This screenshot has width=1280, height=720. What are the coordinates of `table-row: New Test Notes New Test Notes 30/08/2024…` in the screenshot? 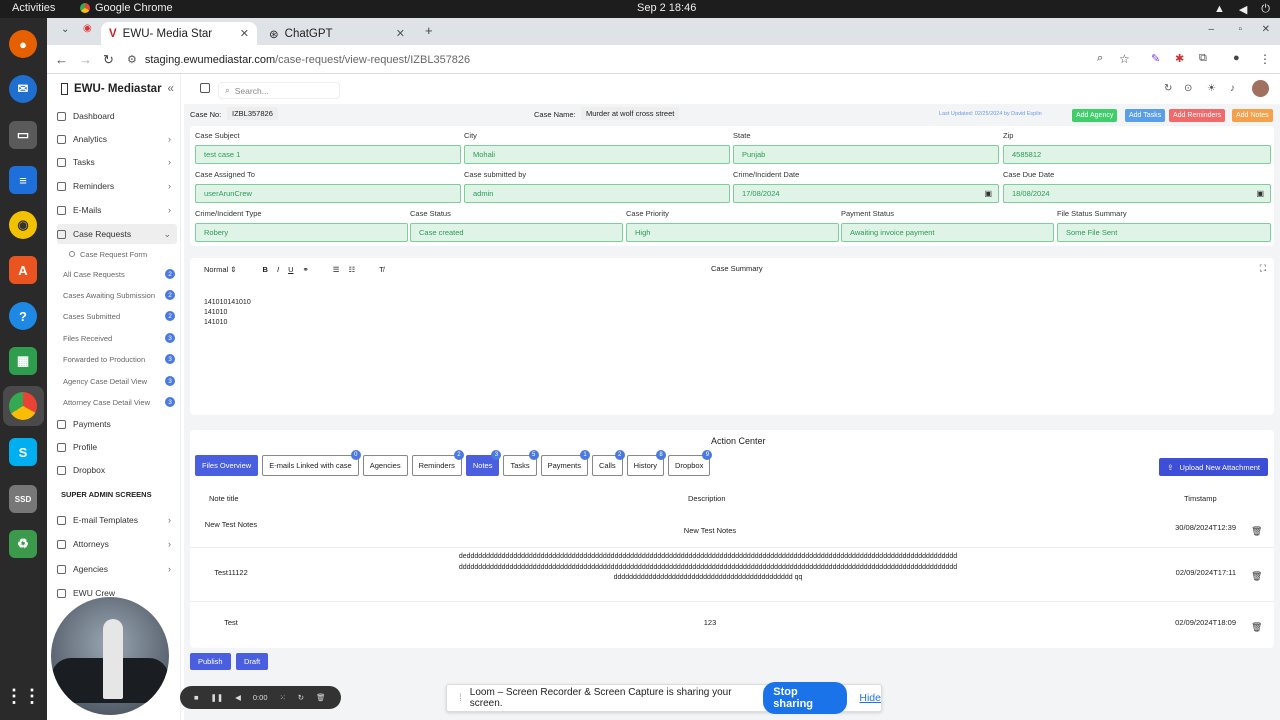 It's located at (732, 529).